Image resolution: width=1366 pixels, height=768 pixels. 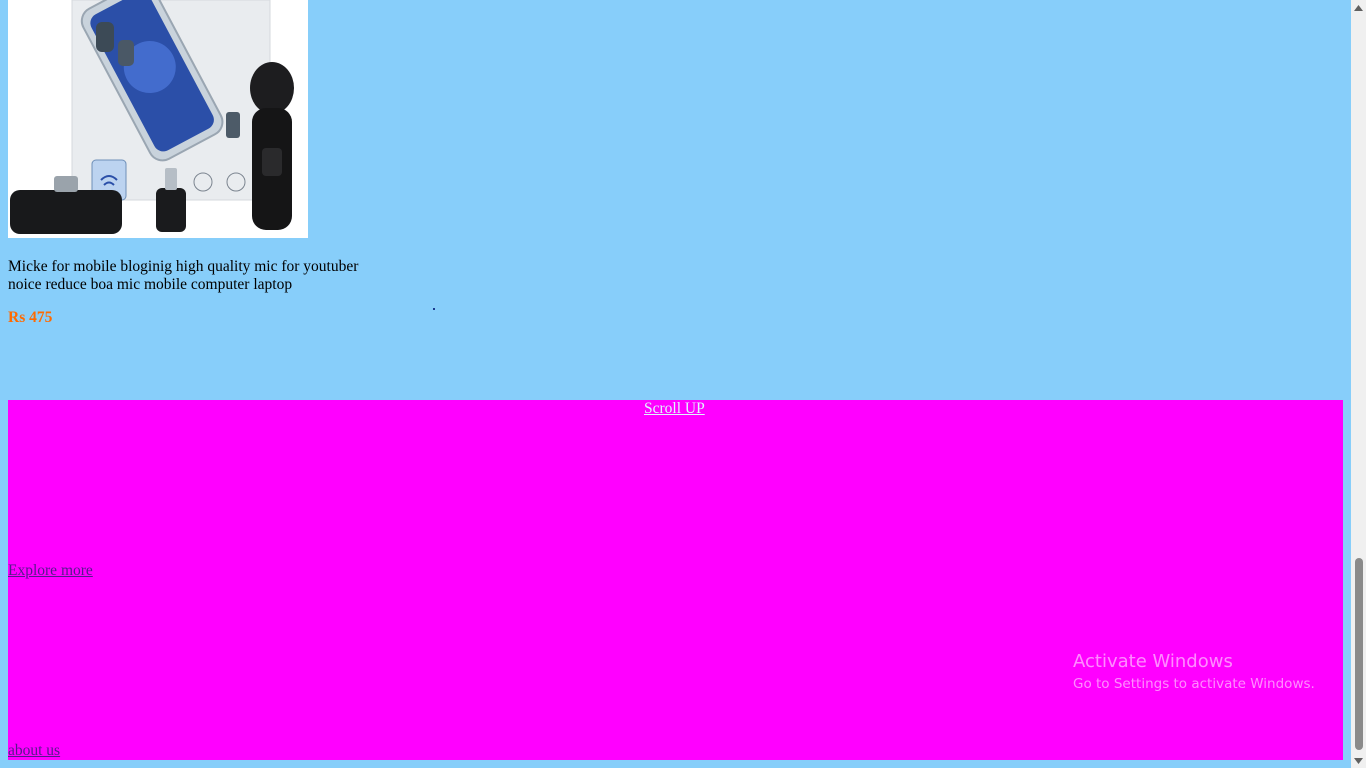 What do you see at coordinates (50, 571) in the screenshot?
I see `explore-more-link: Explore more` at bounding box center [50, 571].